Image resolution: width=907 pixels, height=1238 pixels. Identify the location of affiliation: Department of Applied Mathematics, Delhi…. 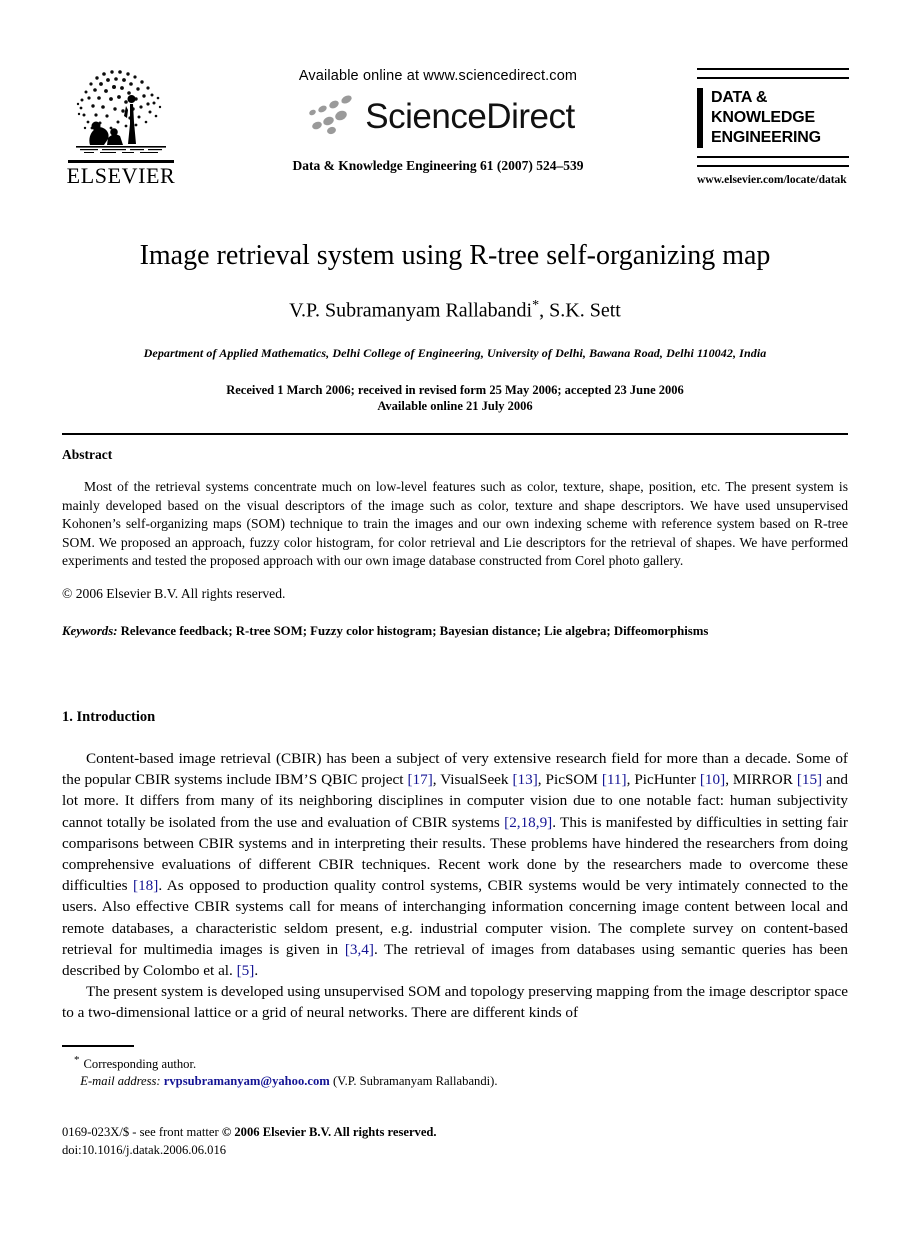
(455, 352).